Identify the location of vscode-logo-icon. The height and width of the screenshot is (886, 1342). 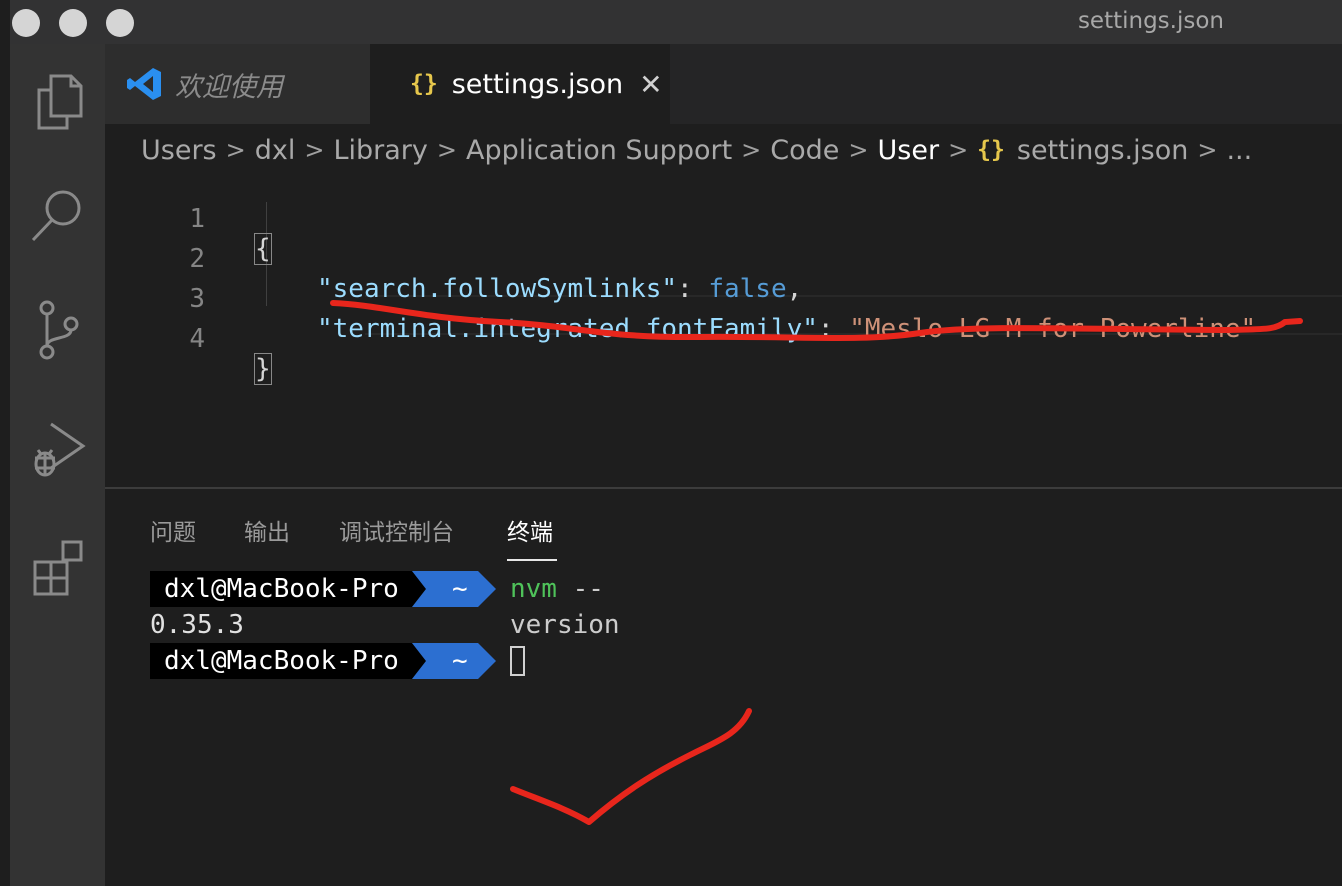
(145, 84).